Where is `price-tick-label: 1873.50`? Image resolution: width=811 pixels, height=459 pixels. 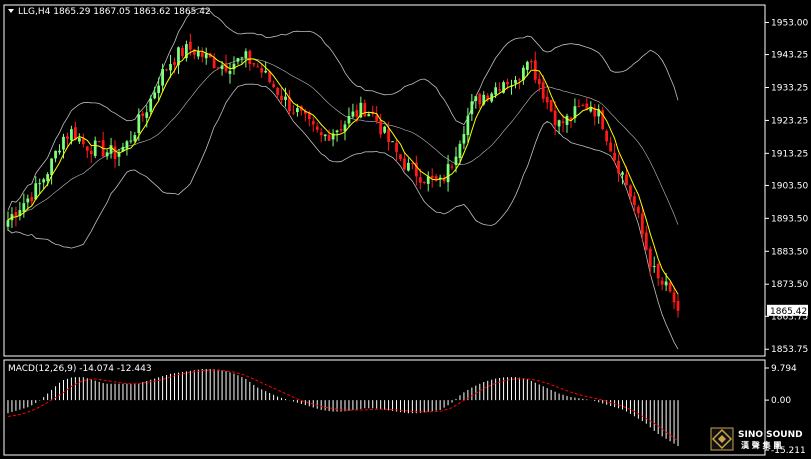 price-tick-label: 1873.50 is located at coordinates (789, 285).